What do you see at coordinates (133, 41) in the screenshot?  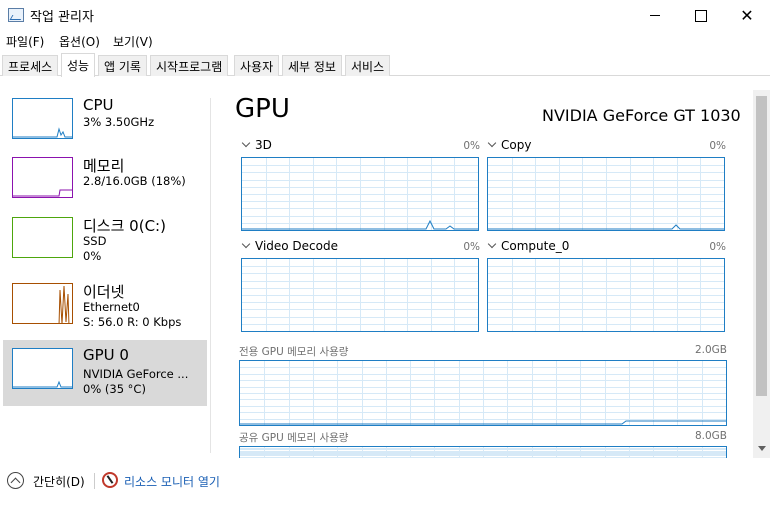 I see `menu-view: 보기(V)` at bounding box center [133, 41].